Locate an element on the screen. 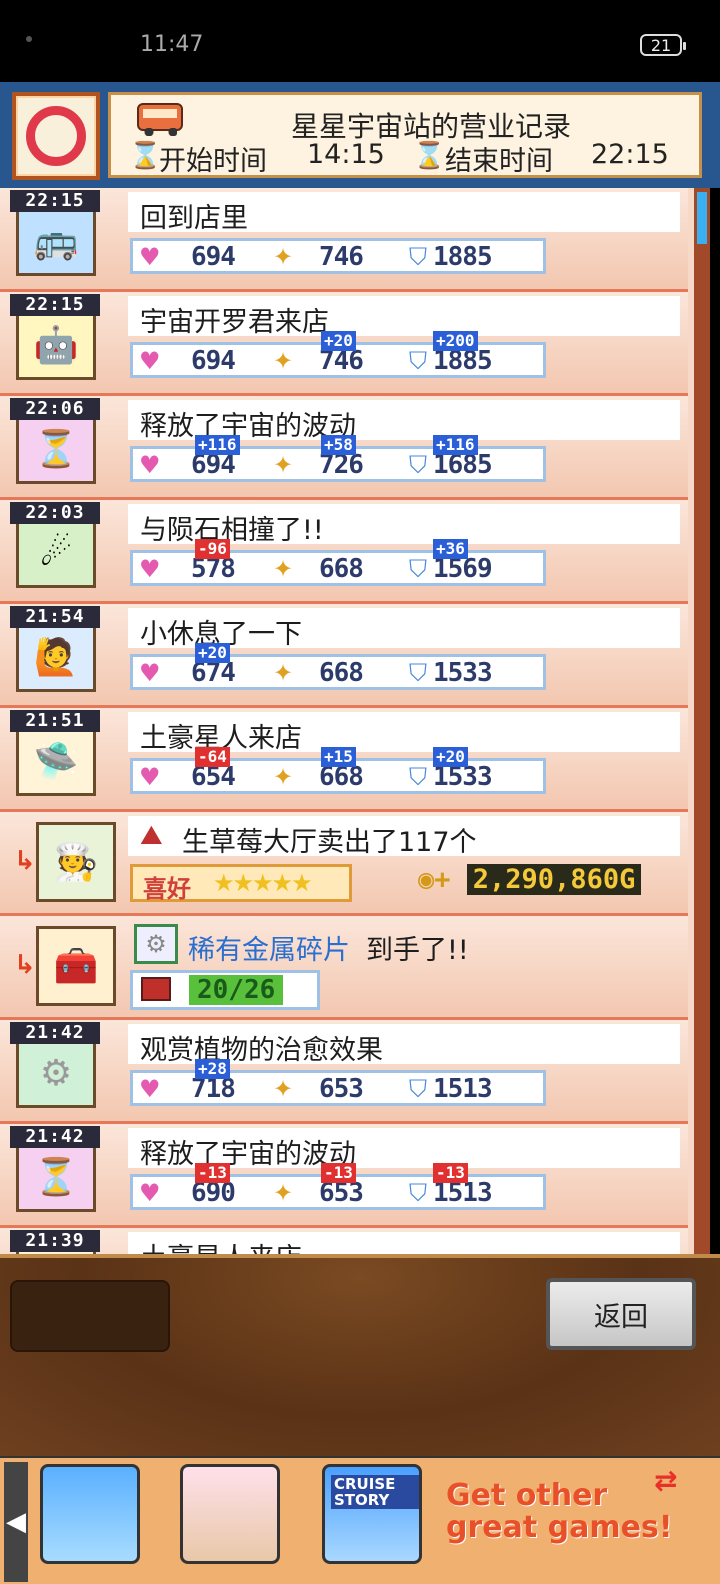  stats-bar: +28 ♥ 718 ✦ 653 ⛉ 1513 is located at coordinates (338, 1082).